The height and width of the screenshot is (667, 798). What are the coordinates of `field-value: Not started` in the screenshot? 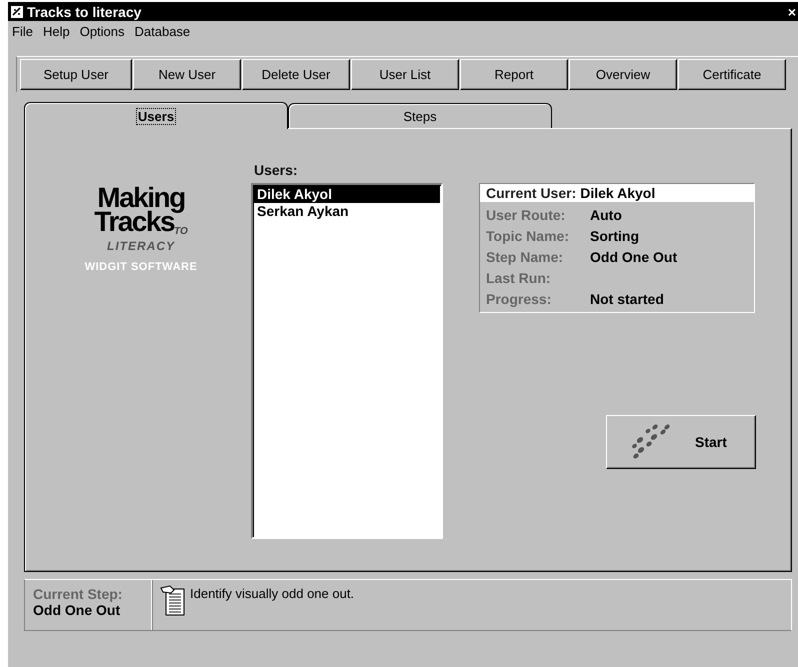 It's located at (627, 299).